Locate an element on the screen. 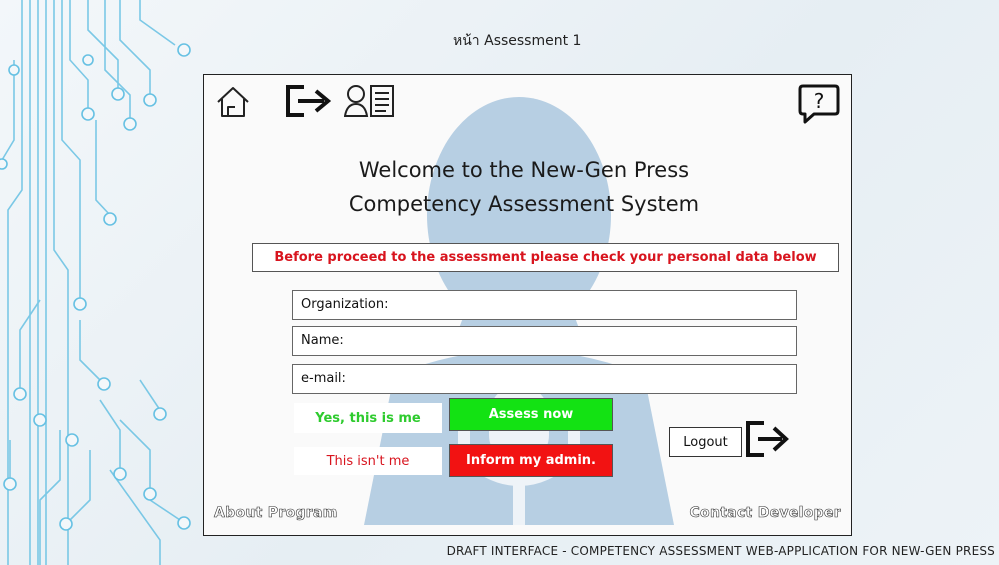 This screenshot has width=999, height=565. page-label: หน้า Assessment 1 is located at coordinates (517, 41).